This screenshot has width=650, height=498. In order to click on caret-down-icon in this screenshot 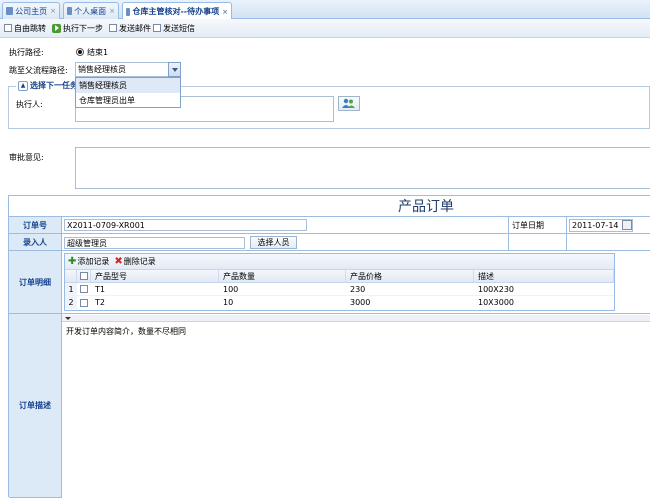, I will do `click(68, 318)`.